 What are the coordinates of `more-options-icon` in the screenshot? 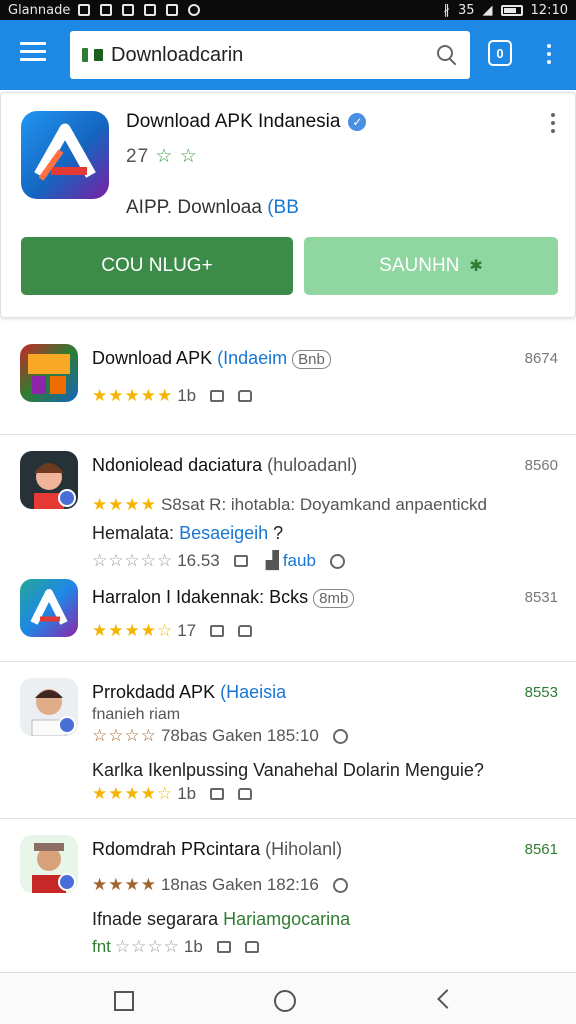 It's located at (549, 56).